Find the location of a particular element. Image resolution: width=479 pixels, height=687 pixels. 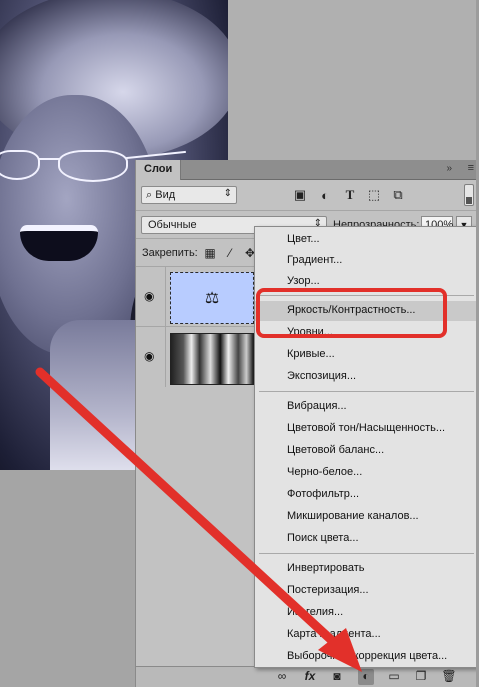

trash-icon: 🗑 is located at coordinates (449, 677).